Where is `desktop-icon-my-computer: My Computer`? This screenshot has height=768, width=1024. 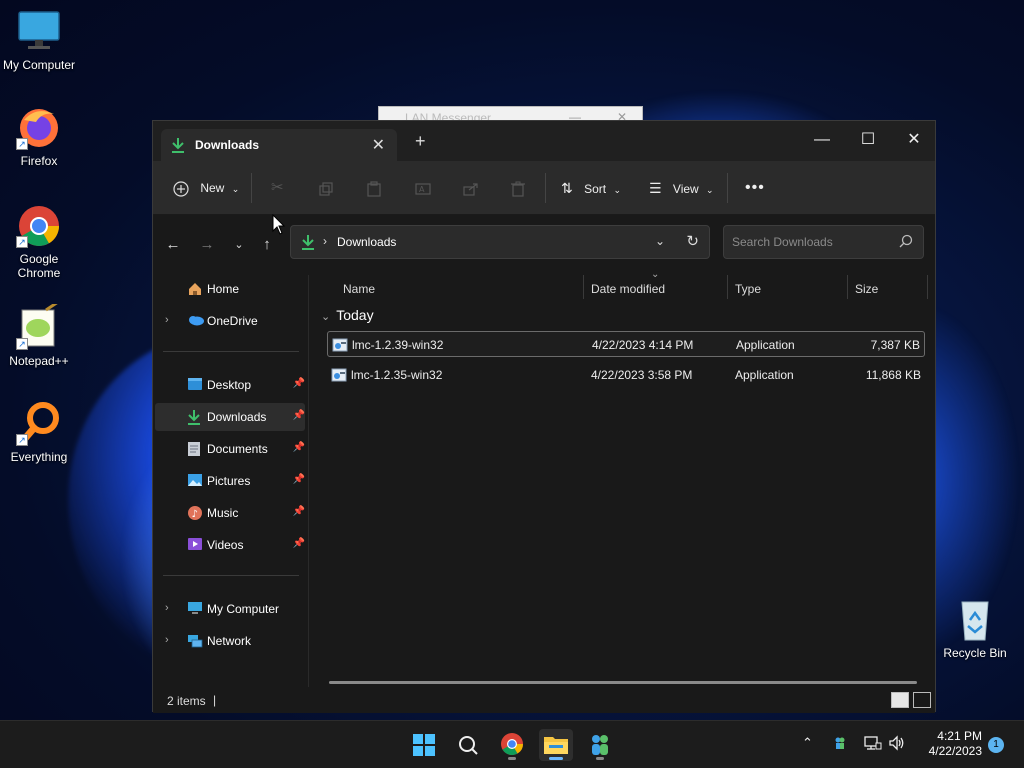
desktop-icon-my-computer: My Computer is located at coordinates (39, 40).